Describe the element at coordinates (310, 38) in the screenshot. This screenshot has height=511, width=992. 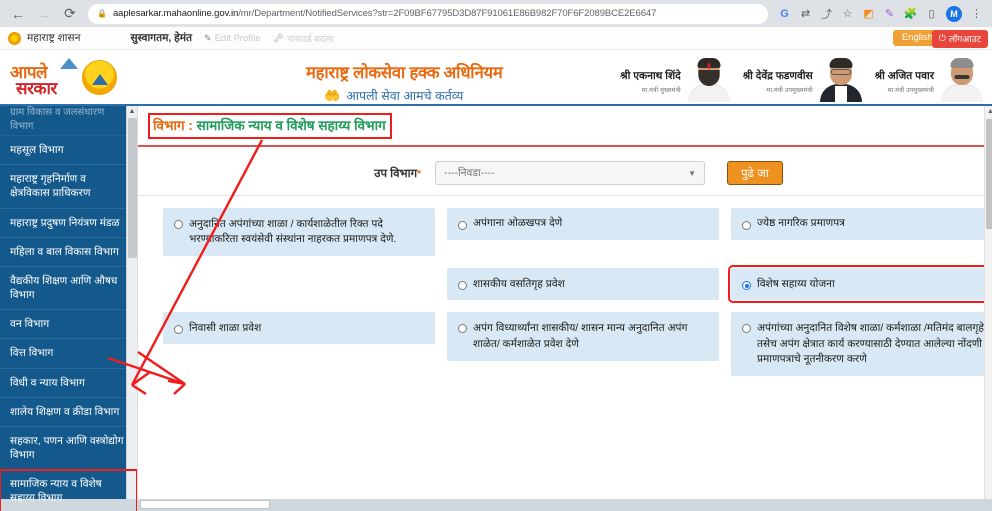
I see `change-password-link: पासवर्ड बदला` at that location.